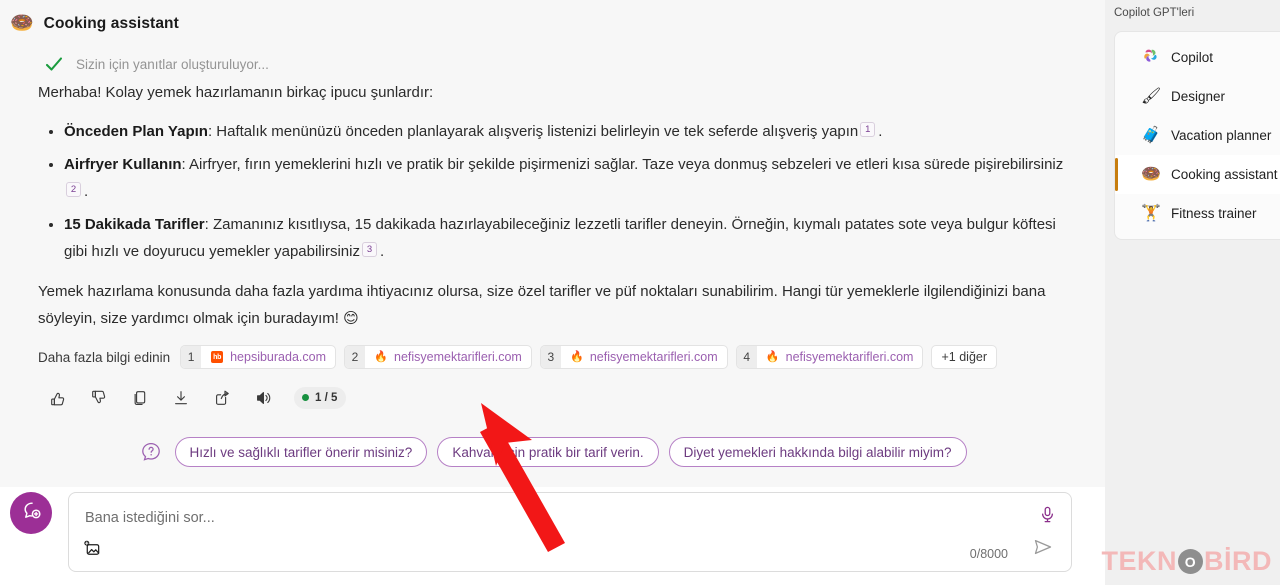 The image size is (1280, 585). I want to click on watermark-part1: TEKN, so click(1139, 561).